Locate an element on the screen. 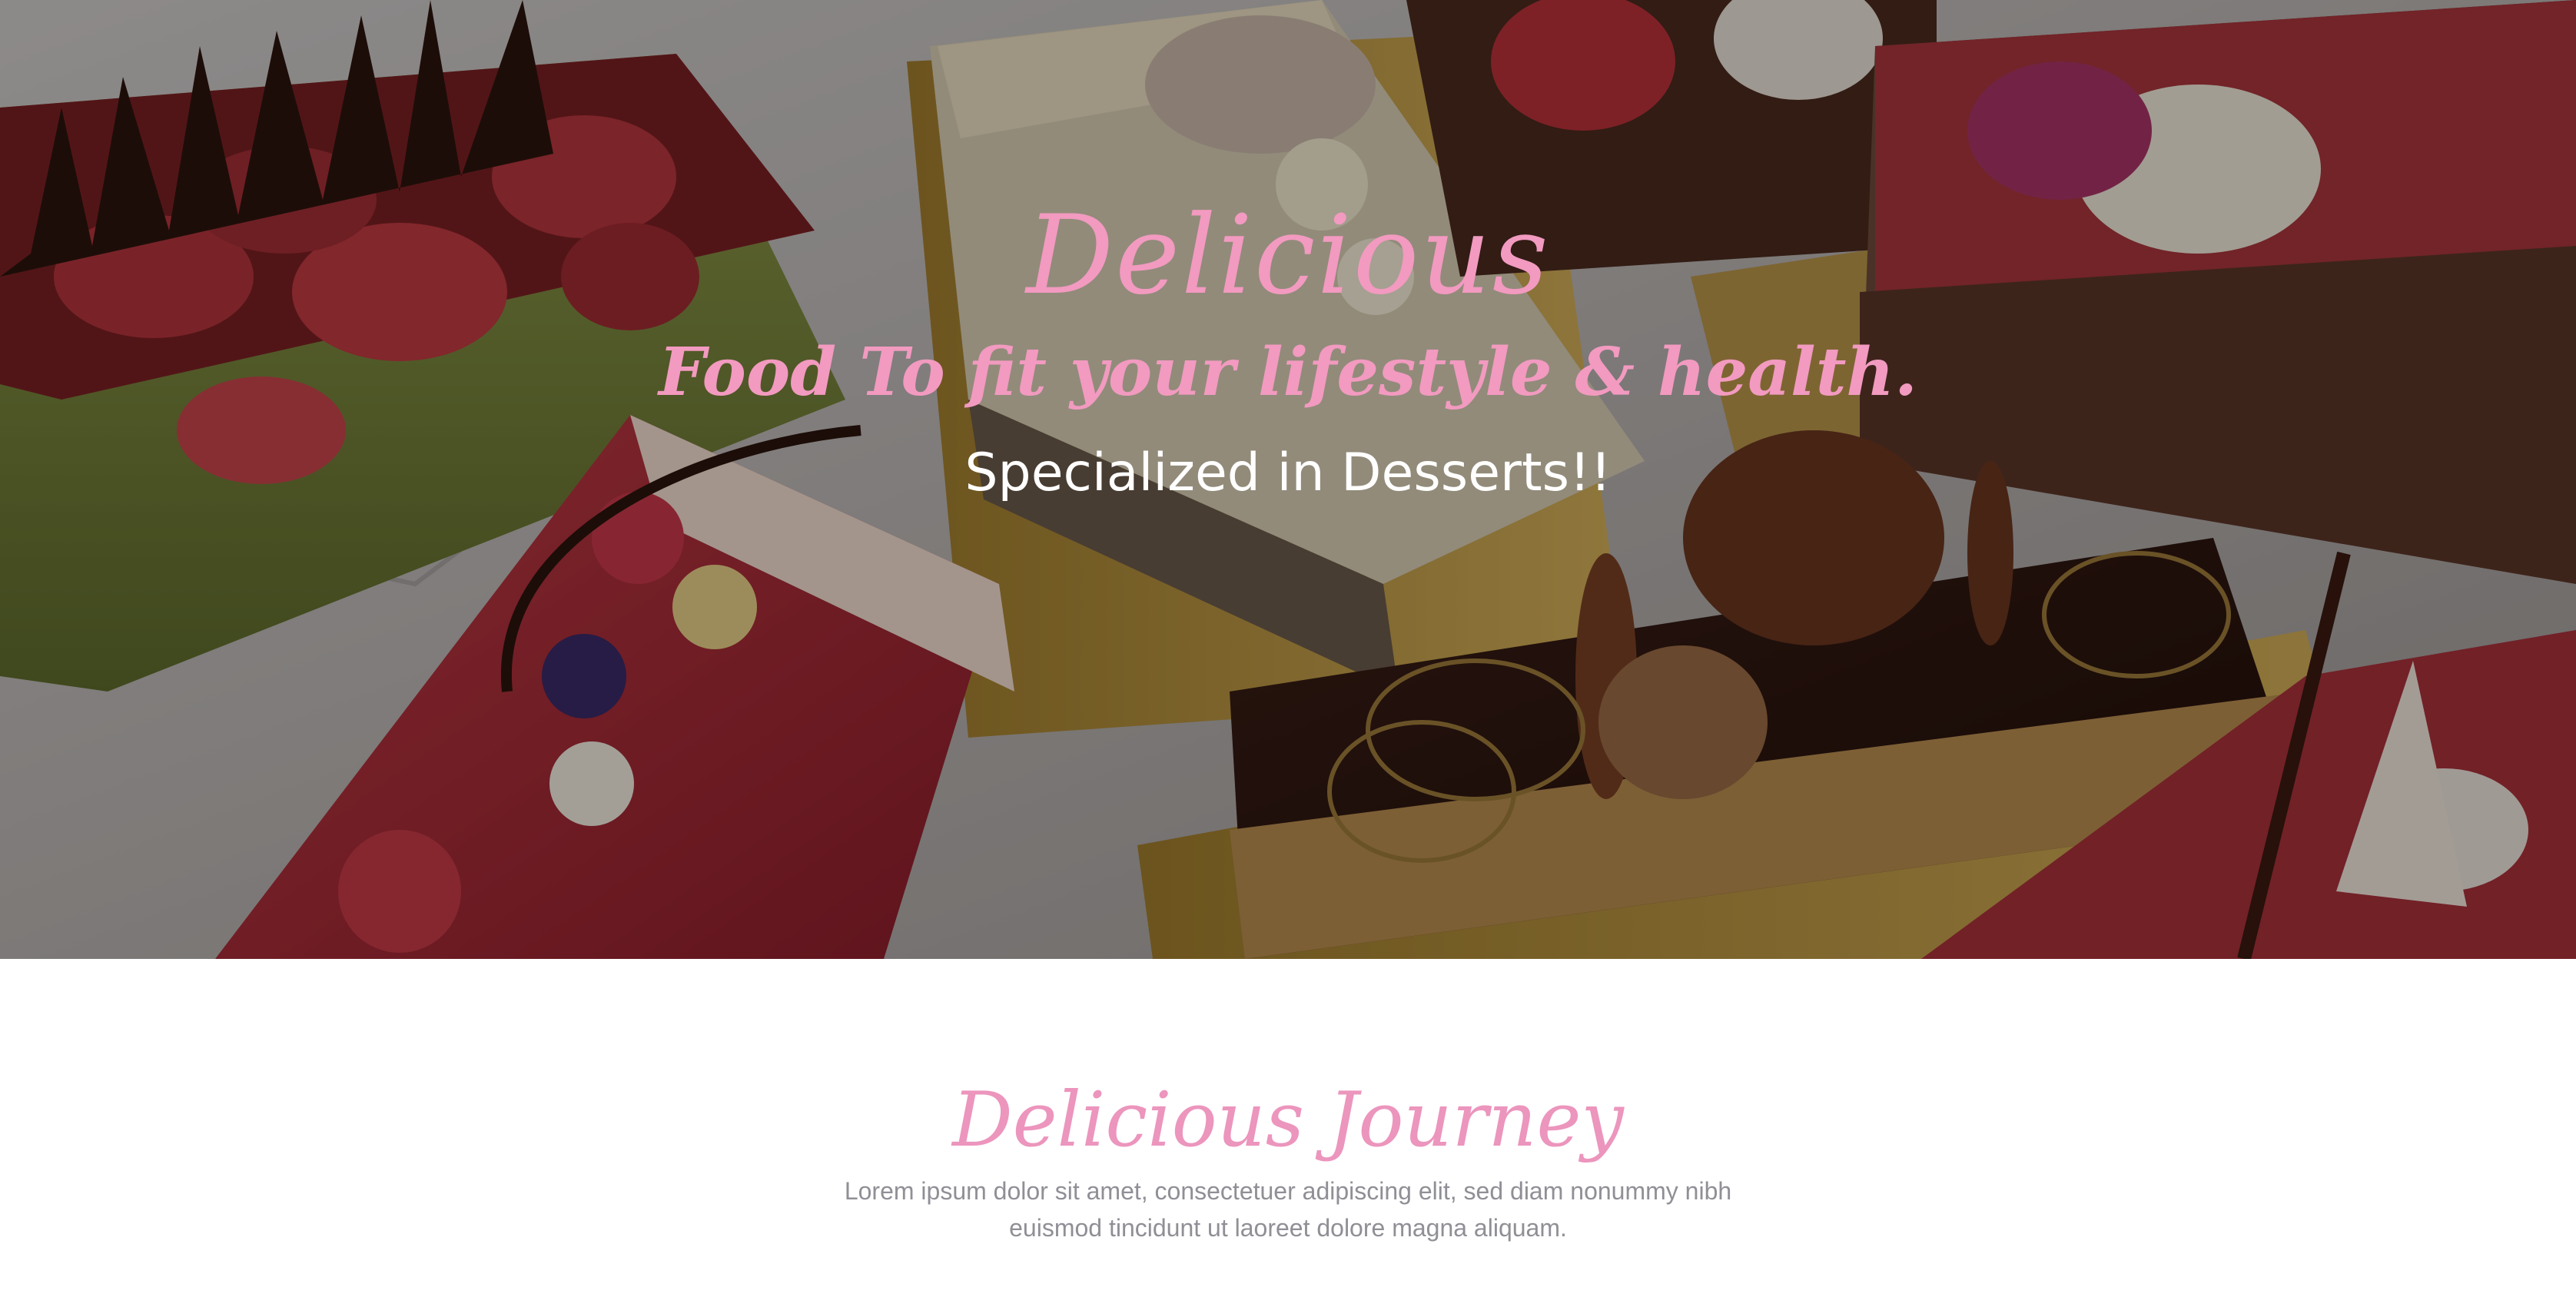 The image size is (2576, 1297). hero-title: Delicious is located at coordinates (1288, 255).